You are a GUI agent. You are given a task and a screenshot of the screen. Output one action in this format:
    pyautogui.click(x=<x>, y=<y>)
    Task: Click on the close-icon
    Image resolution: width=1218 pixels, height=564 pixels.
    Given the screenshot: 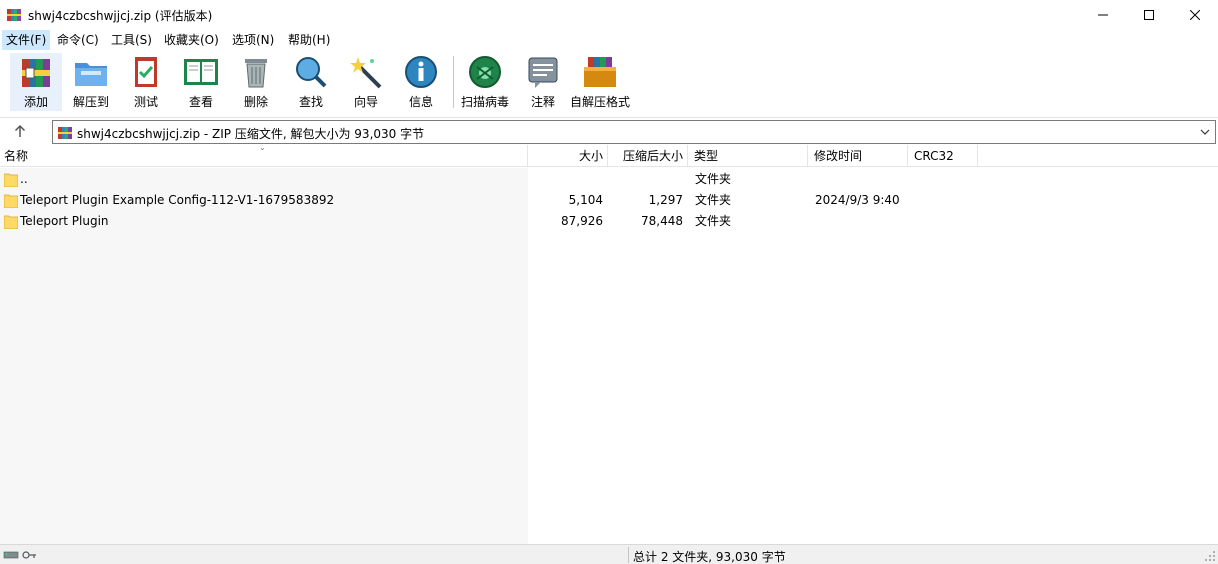 What is the action you would take?
    pyautogui.click(x=1195, y=15)
    